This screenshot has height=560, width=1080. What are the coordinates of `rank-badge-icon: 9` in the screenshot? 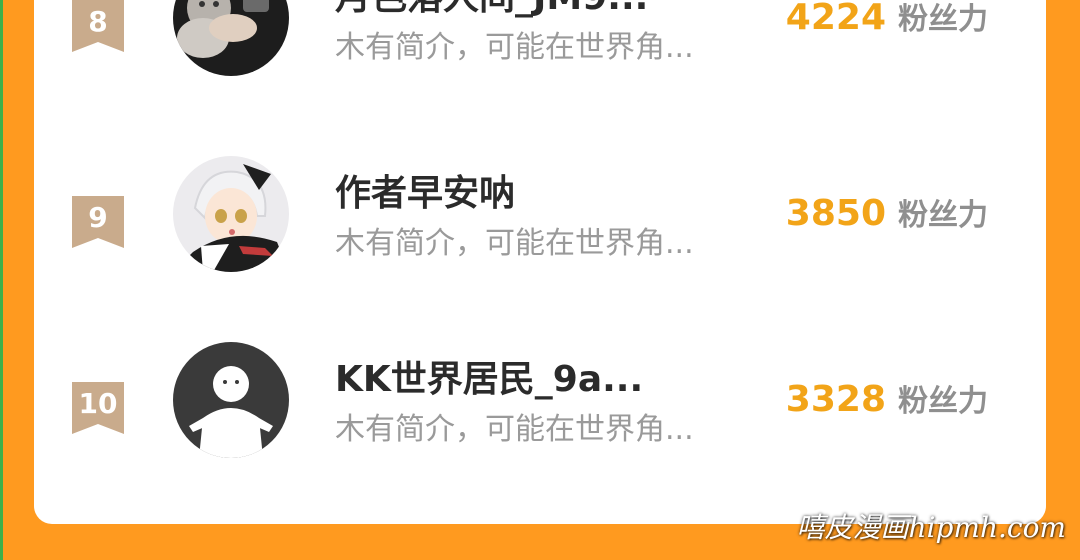 It's located at (98, 222).